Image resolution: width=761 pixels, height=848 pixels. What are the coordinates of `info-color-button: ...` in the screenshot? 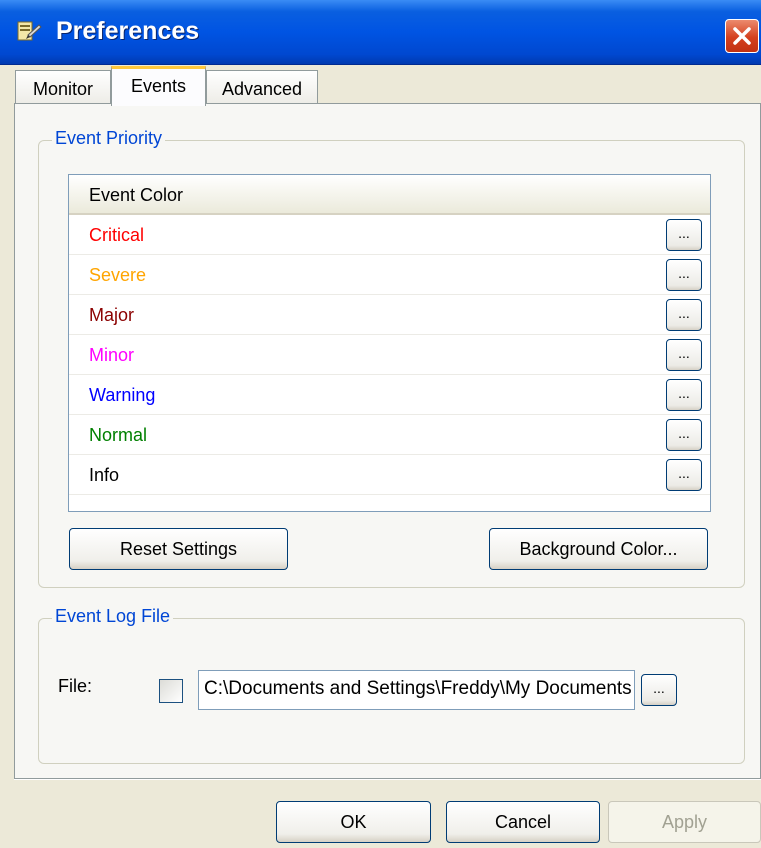 It's located at (684, 475).